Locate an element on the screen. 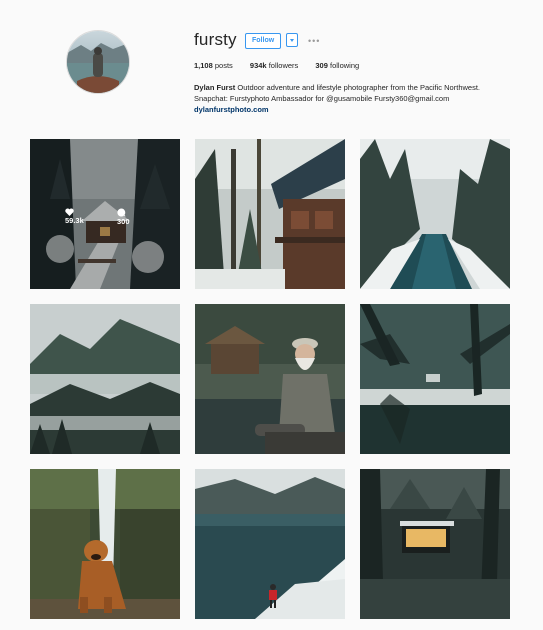 The height and width of the screenshot is (630, 543). avatar-image is located at coordinates (98, 62).